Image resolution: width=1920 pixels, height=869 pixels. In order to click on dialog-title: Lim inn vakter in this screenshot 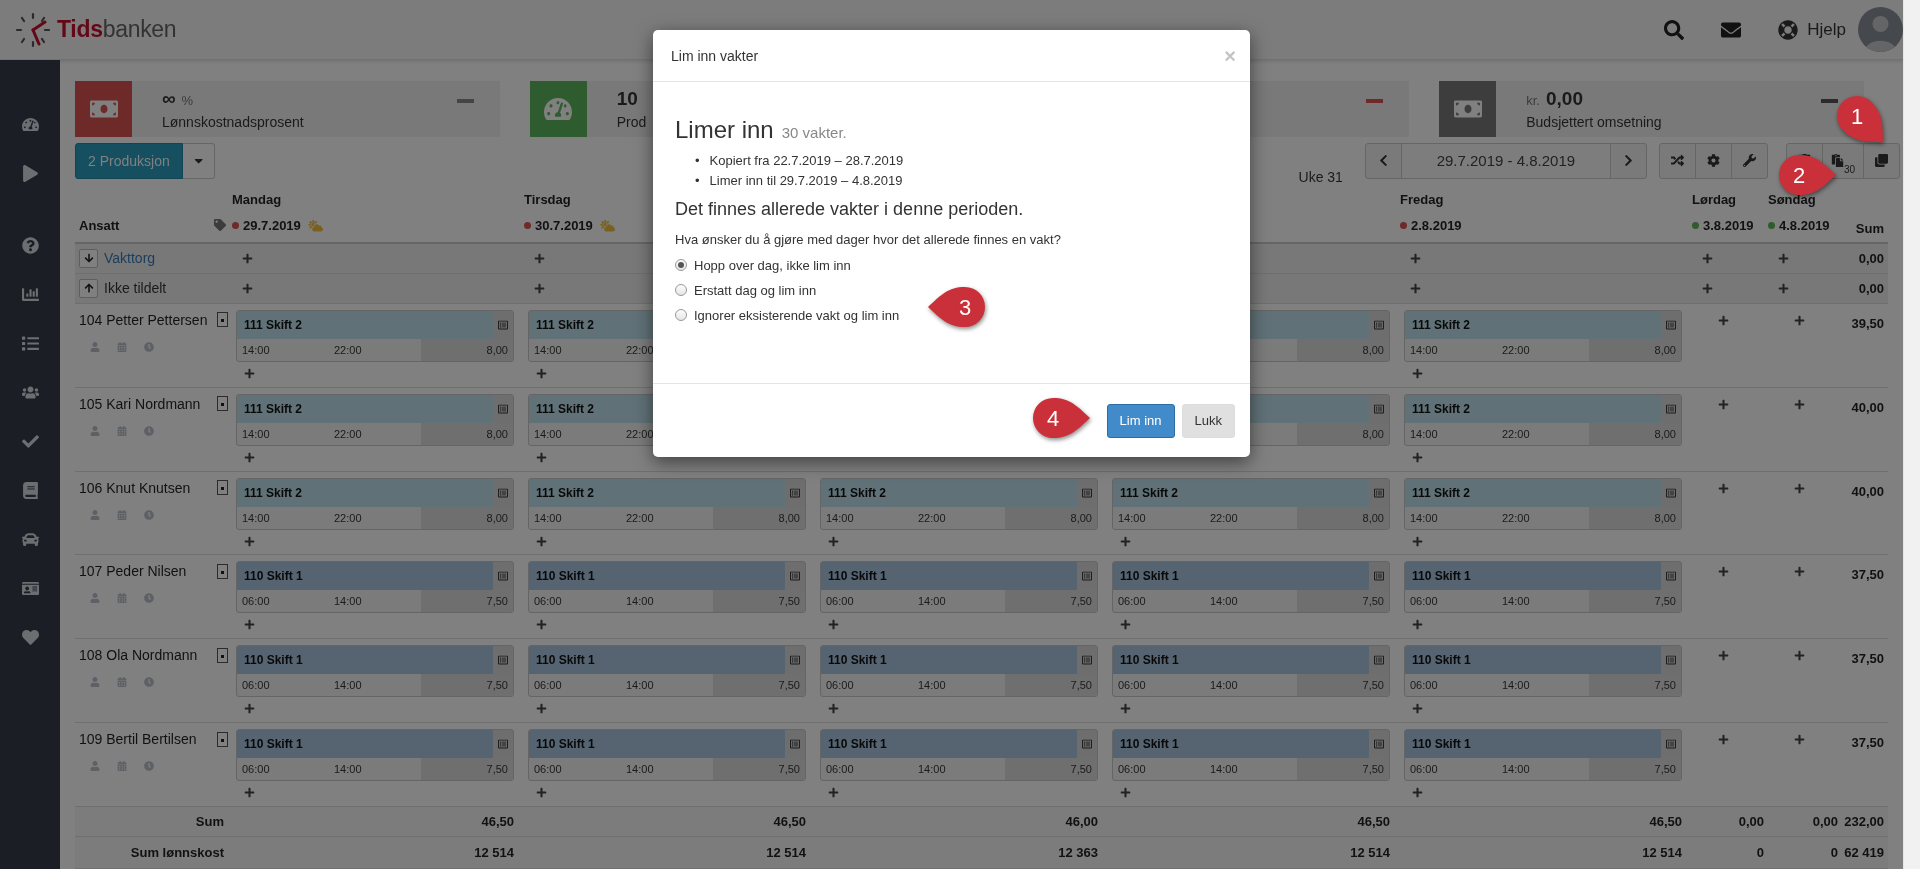, I will do `click(715, 55)`.